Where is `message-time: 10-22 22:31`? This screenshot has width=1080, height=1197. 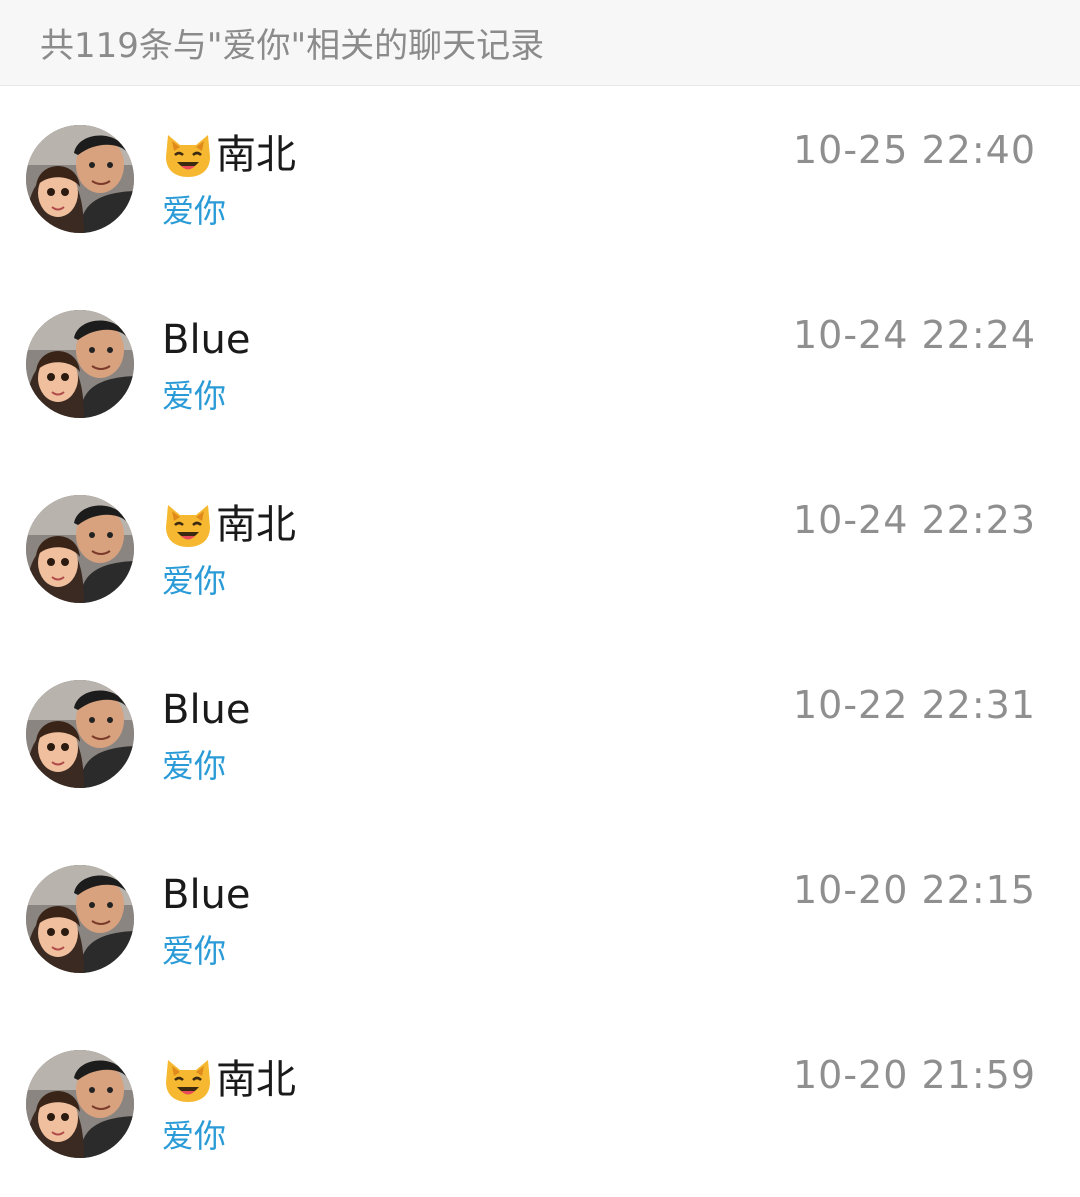 message-time: 10-22 22:31 is located at coordinates (914, 705).